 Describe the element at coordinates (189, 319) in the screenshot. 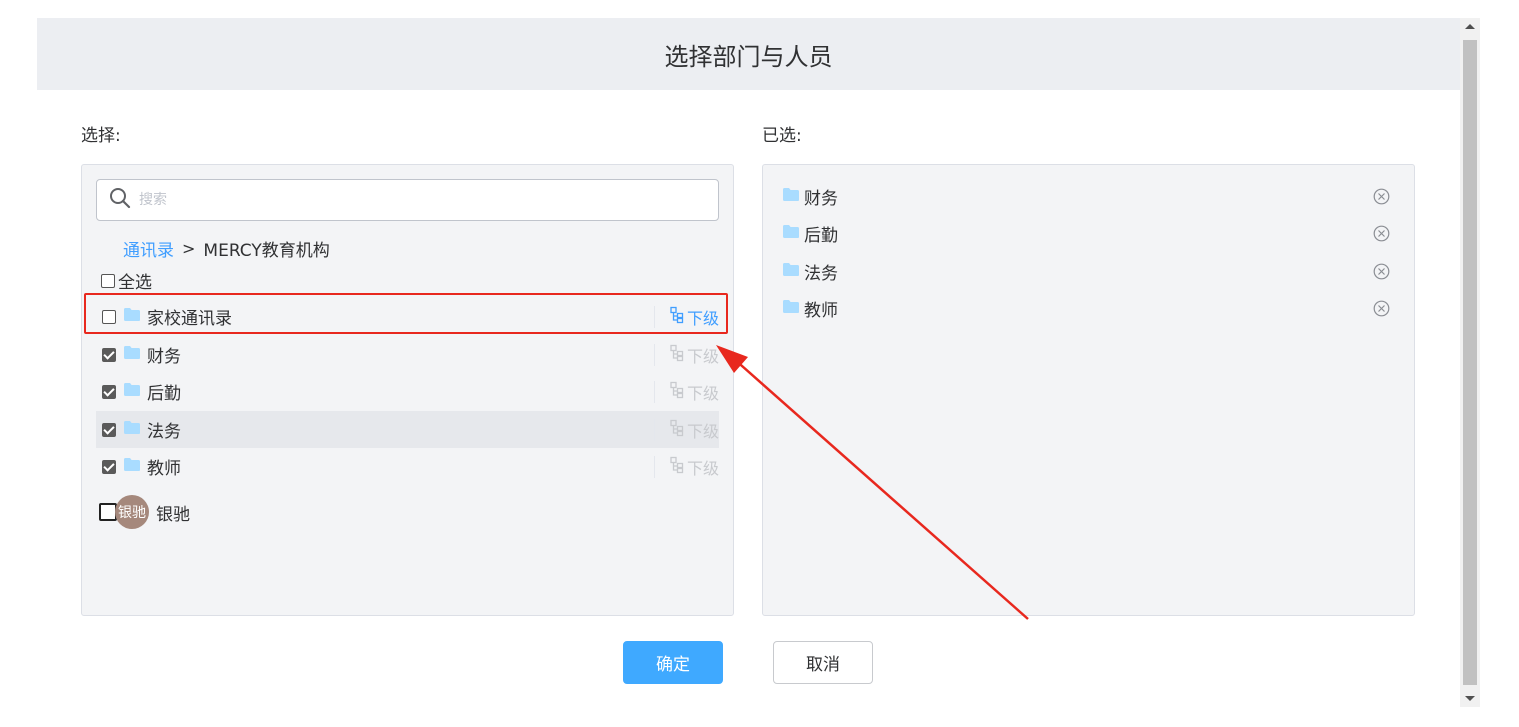

I see `item-label: 家校通讯录` at that location.